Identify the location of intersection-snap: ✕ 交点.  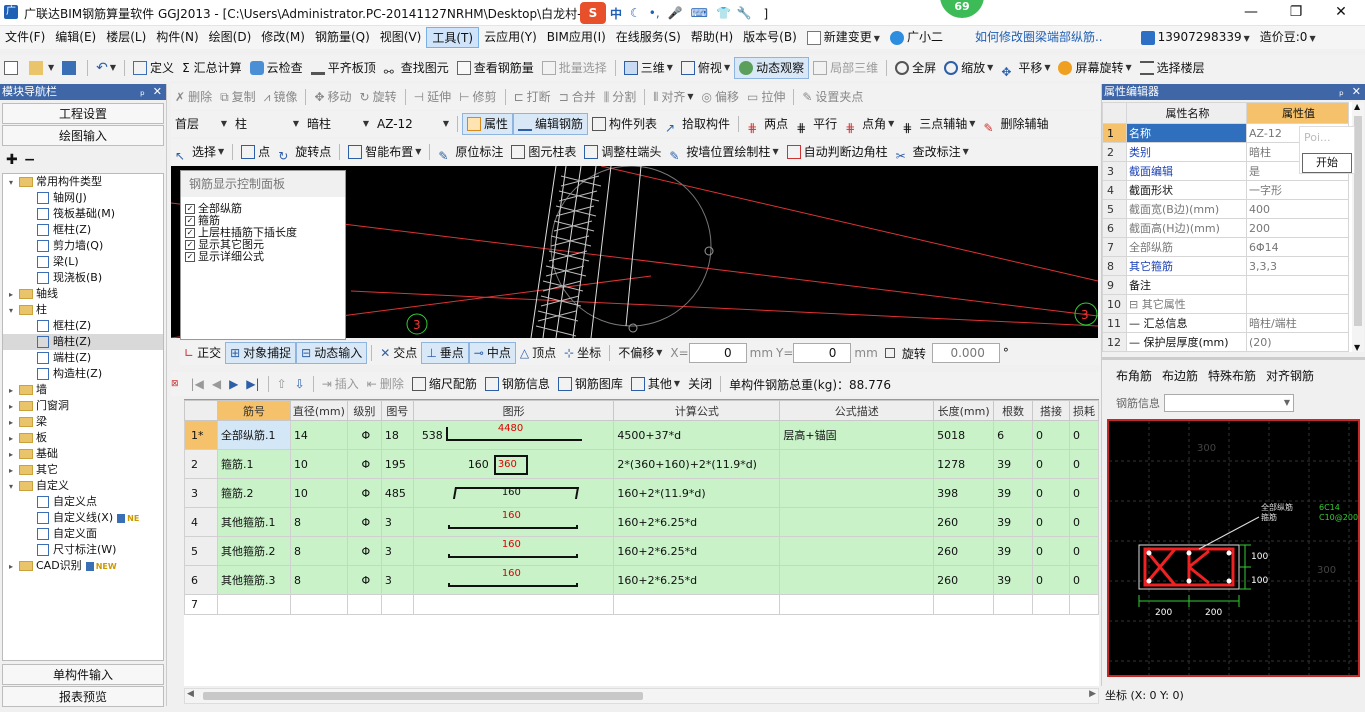
(398, 353).